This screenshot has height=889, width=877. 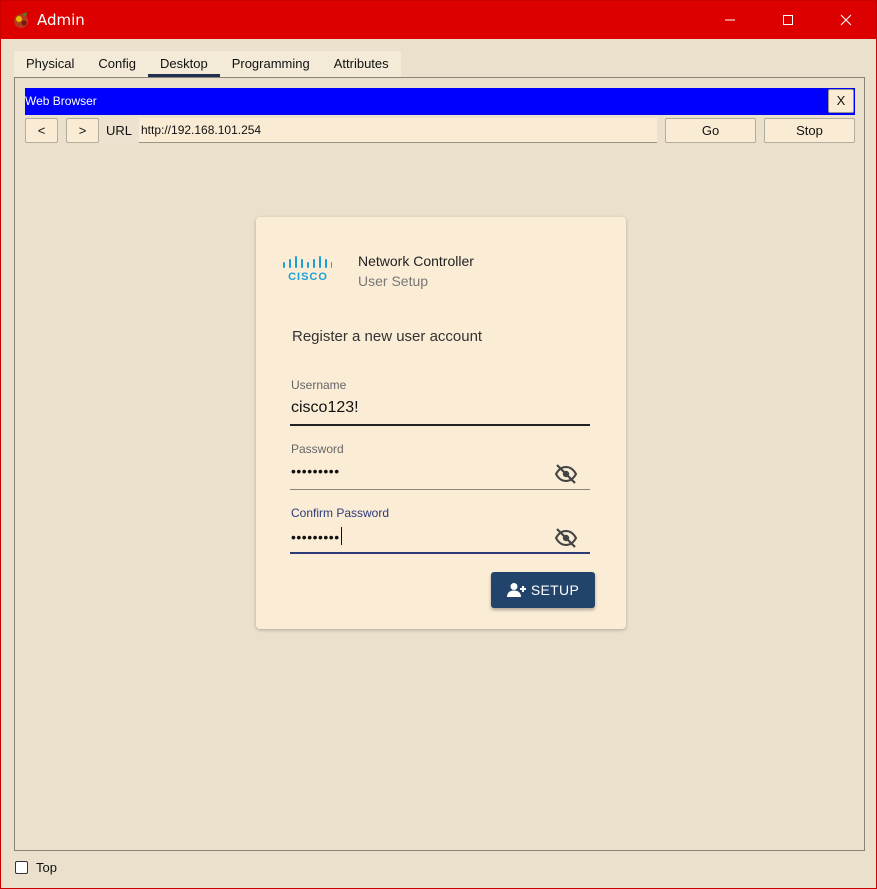 What do you see at coordinates (441, 471) in the screenshot?
I see `password-field: •••••••••` at bounding box center [441, 471].